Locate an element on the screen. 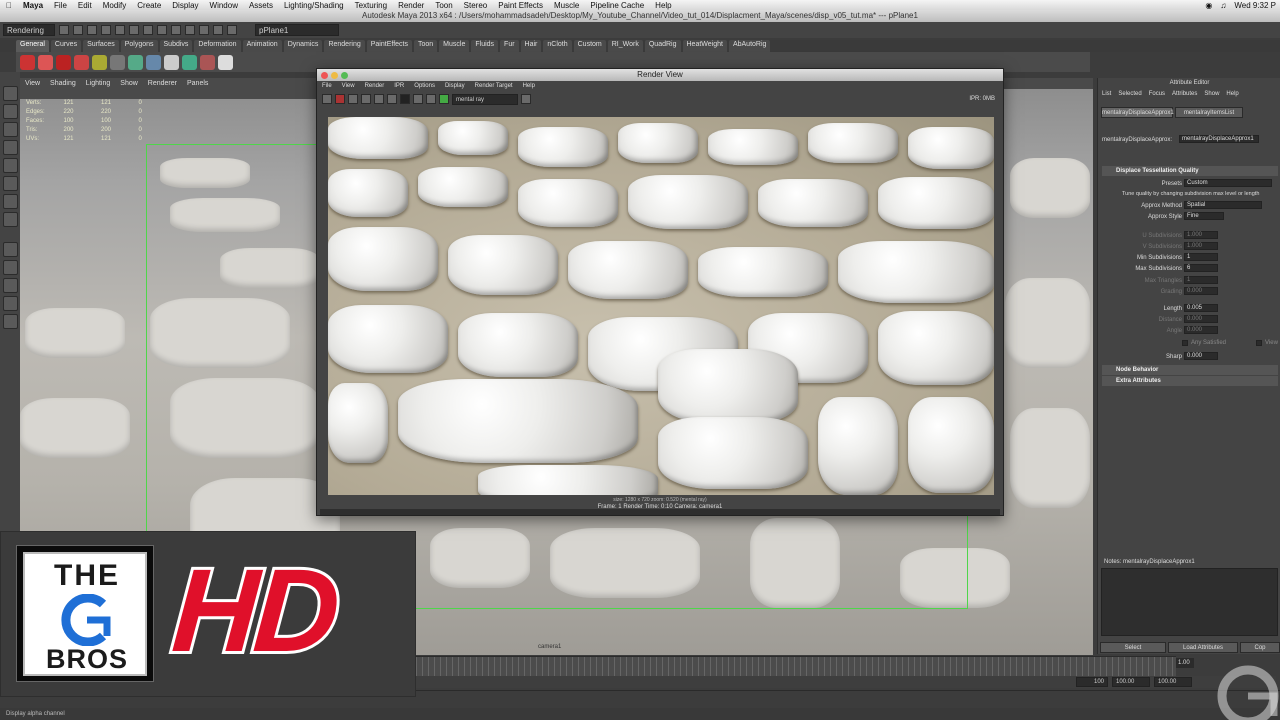 This screenshot has height=720, width=1280. menu-render: Render is located at coordinates (411, 5).